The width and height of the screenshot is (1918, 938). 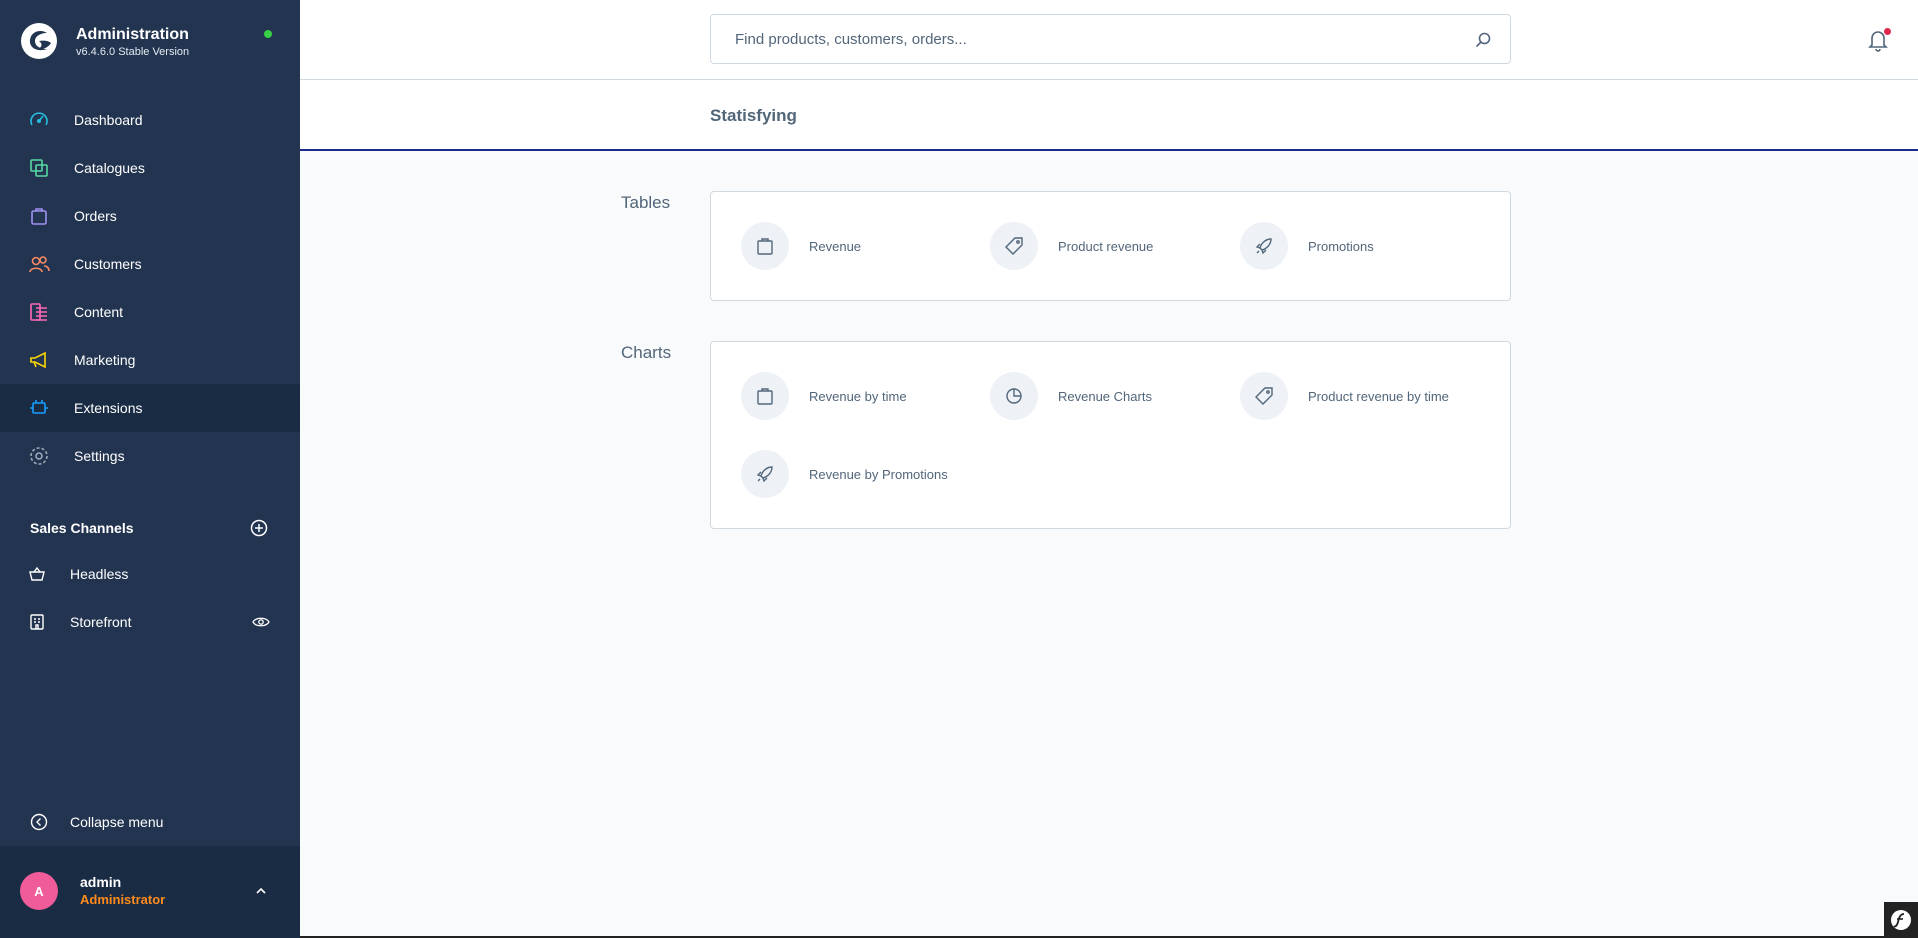 I want to click on marketing-icon, so click(x=38, y=360).